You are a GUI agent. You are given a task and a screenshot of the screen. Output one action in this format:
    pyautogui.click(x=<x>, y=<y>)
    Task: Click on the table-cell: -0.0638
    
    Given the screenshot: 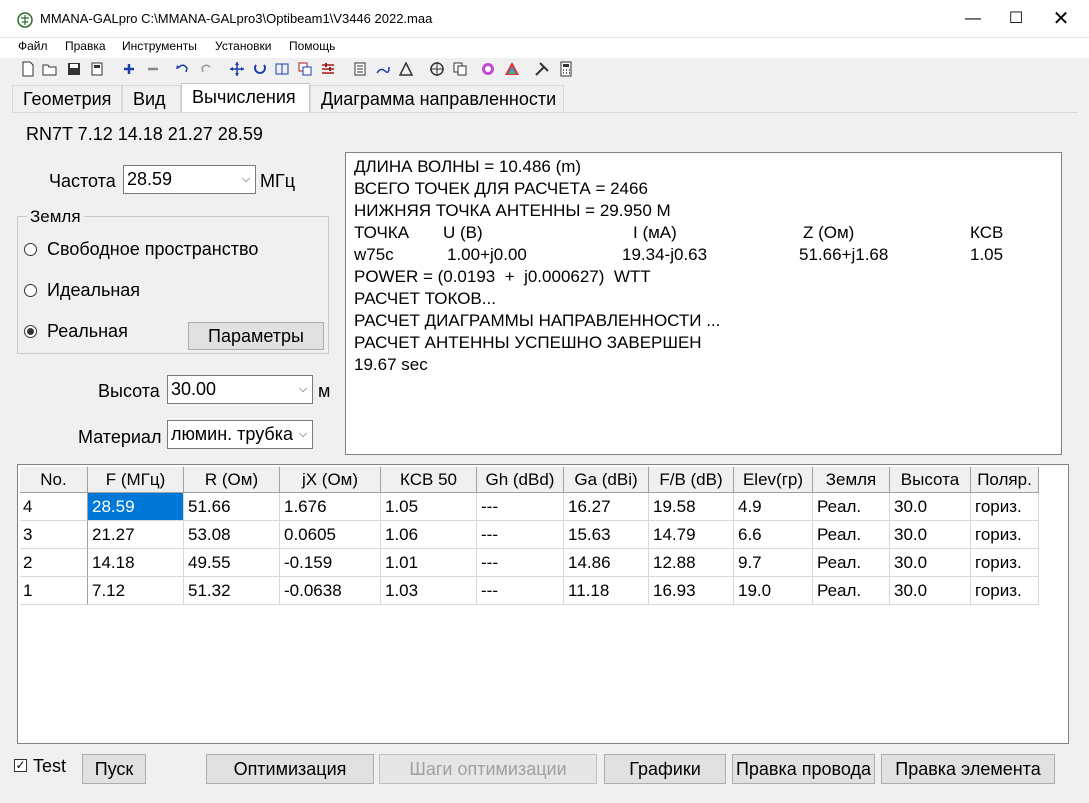 What is the action you would take?
    pyautogui.click(x=330, y=591)
    